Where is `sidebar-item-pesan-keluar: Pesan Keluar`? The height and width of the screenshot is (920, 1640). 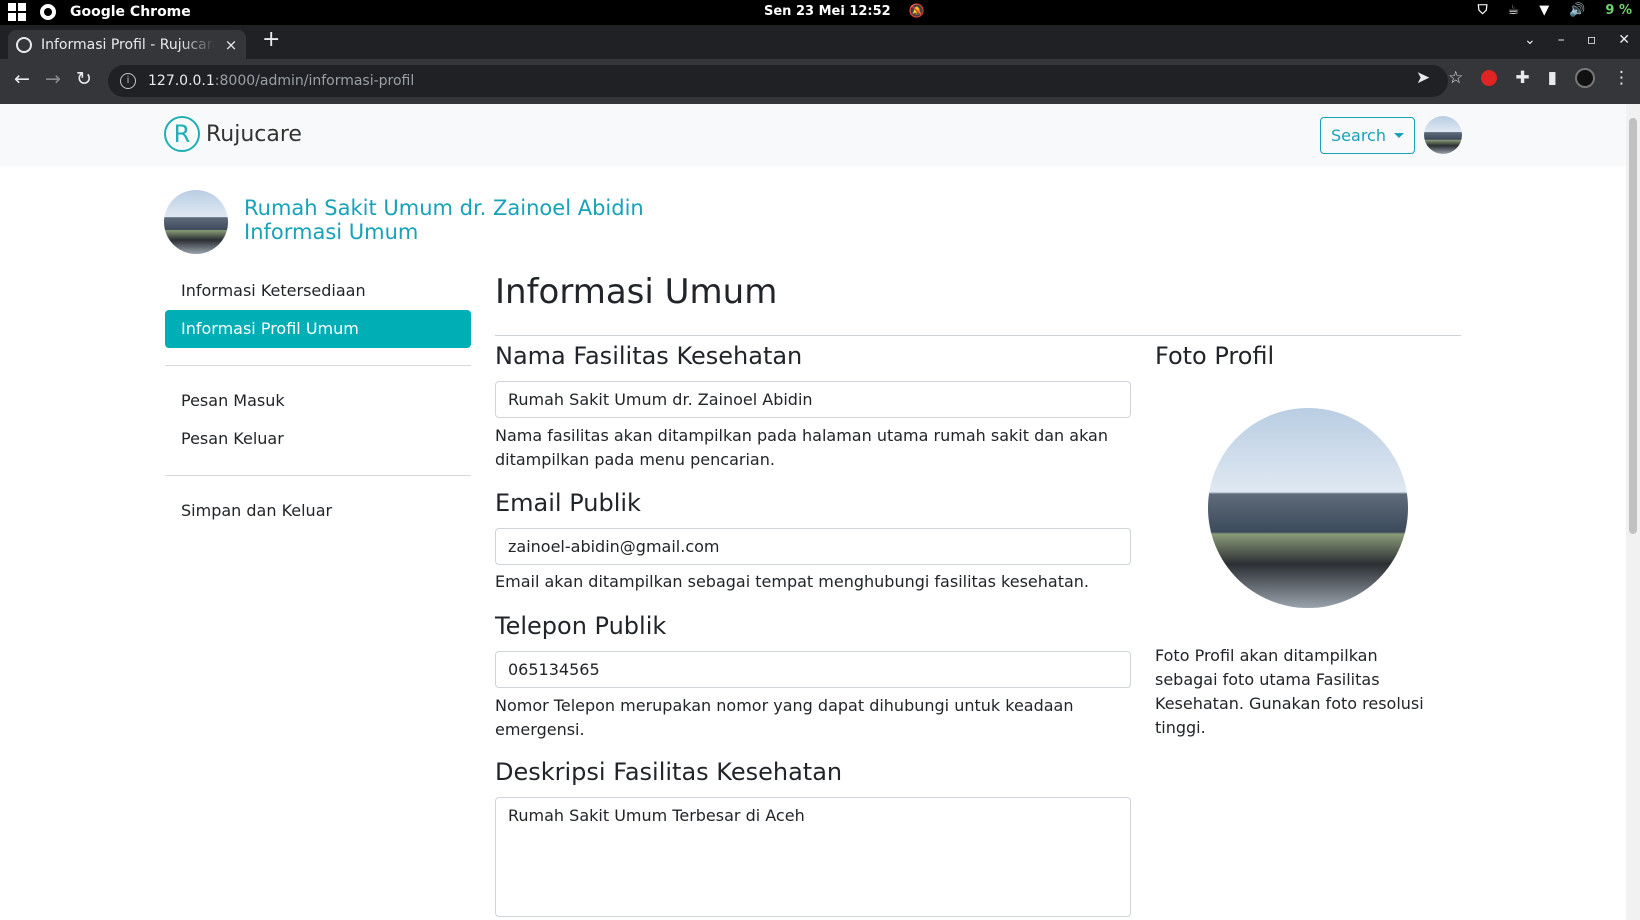 sidebar-item-pesan-keluar: Pesan Keluar is located at coordinates (318, 439).